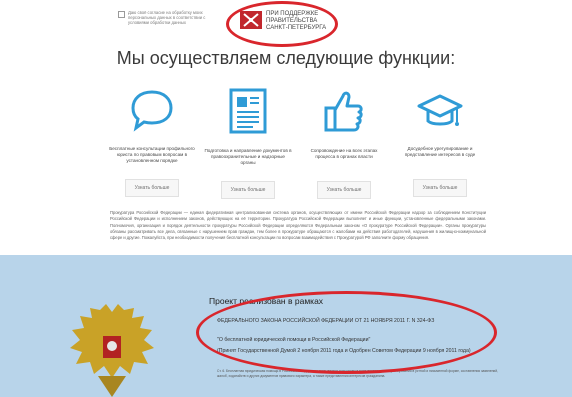  Describe the element at coordinates (343, 111) in the screenshot. I see `thumbs-up-icon` at that location.